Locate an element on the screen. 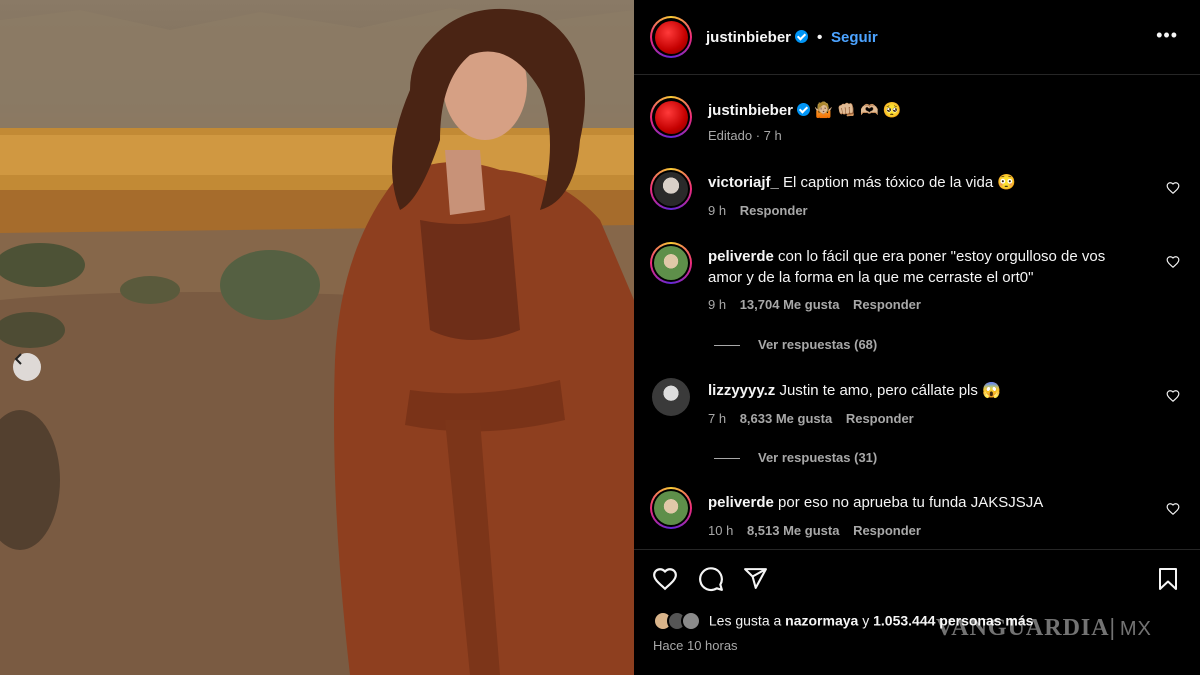 This screenshot has width=1200, height=675. comment-meta: 9 h 13,704 Me gusta Responder is located at coordinates (819, 304).